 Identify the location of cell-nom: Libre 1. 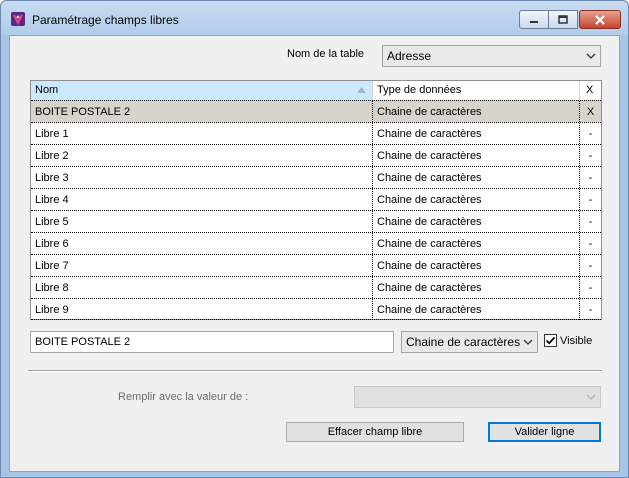
(202, 133).